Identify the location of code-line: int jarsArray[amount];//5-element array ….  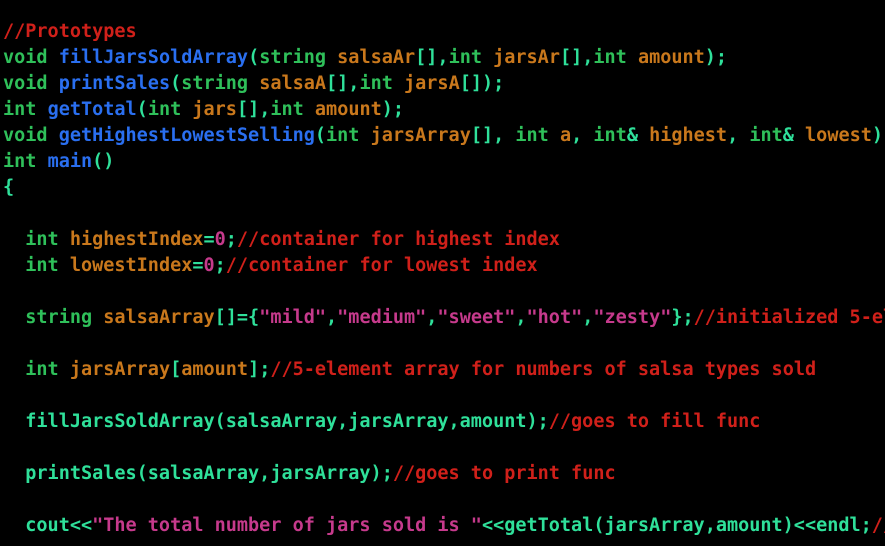
(444, 370).